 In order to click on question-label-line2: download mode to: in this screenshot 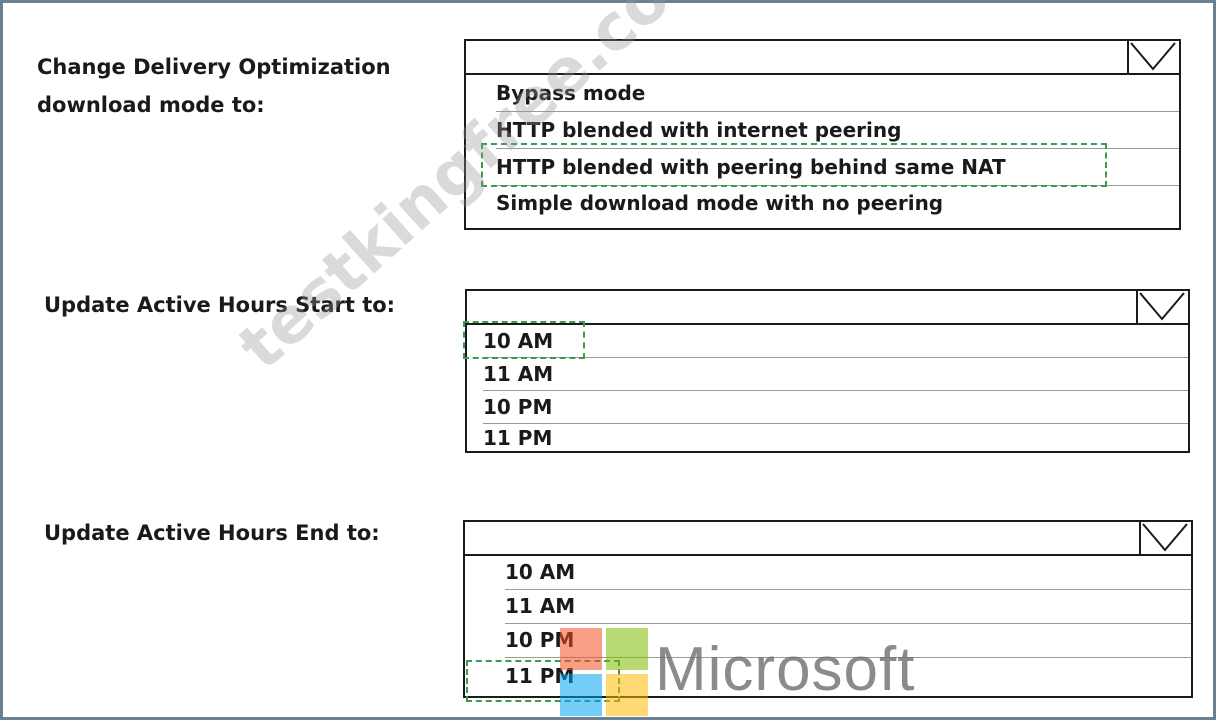, I will do `click(151, 105)`.